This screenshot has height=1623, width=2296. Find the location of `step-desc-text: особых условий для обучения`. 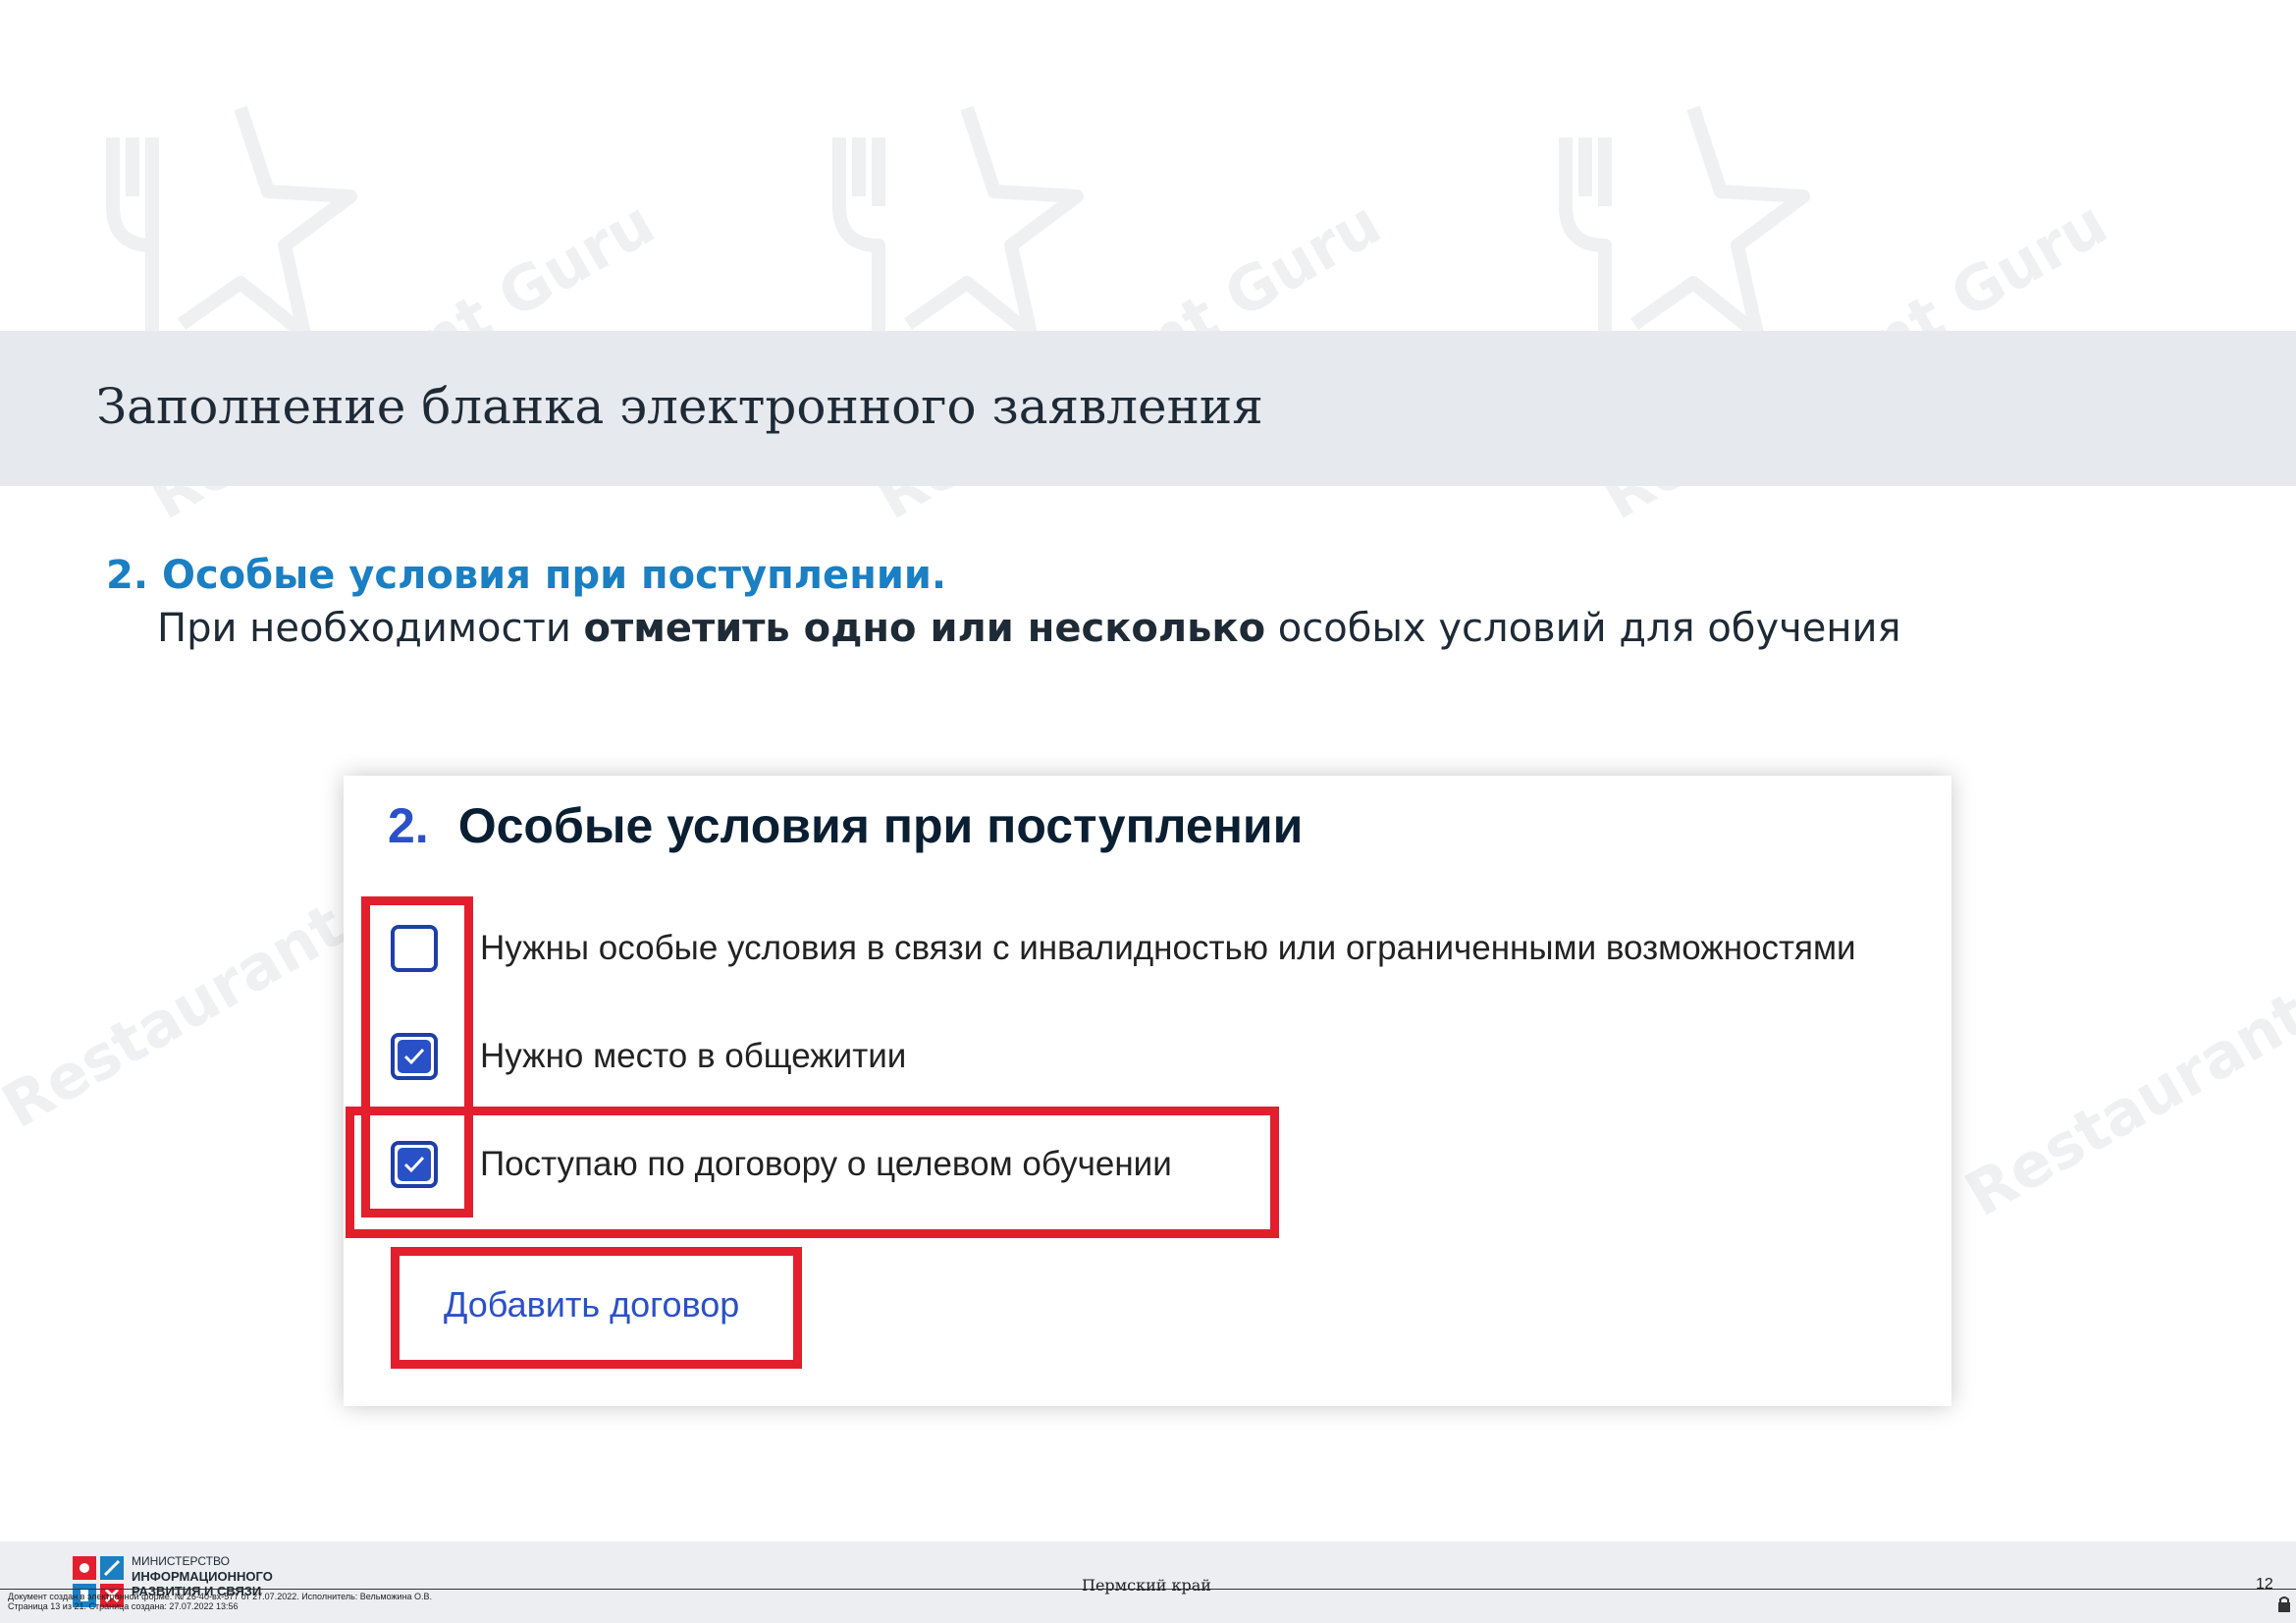

step-desc-text: особых условий для обучения is located at coordinates (1583, 628).